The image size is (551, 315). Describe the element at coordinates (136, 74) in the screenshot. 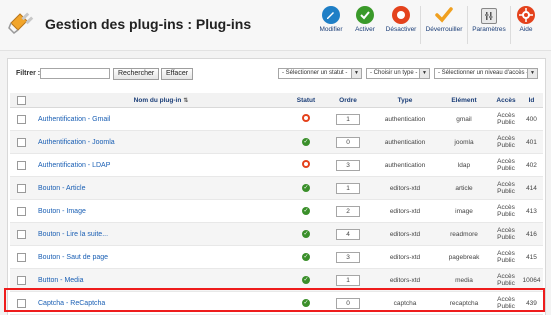

I see `search-button: Rechercher` at that location.